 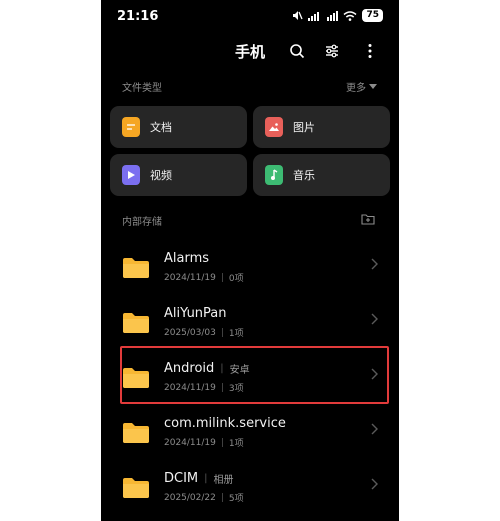 I want to click on sliders-icon, so click(x=332, y=51).